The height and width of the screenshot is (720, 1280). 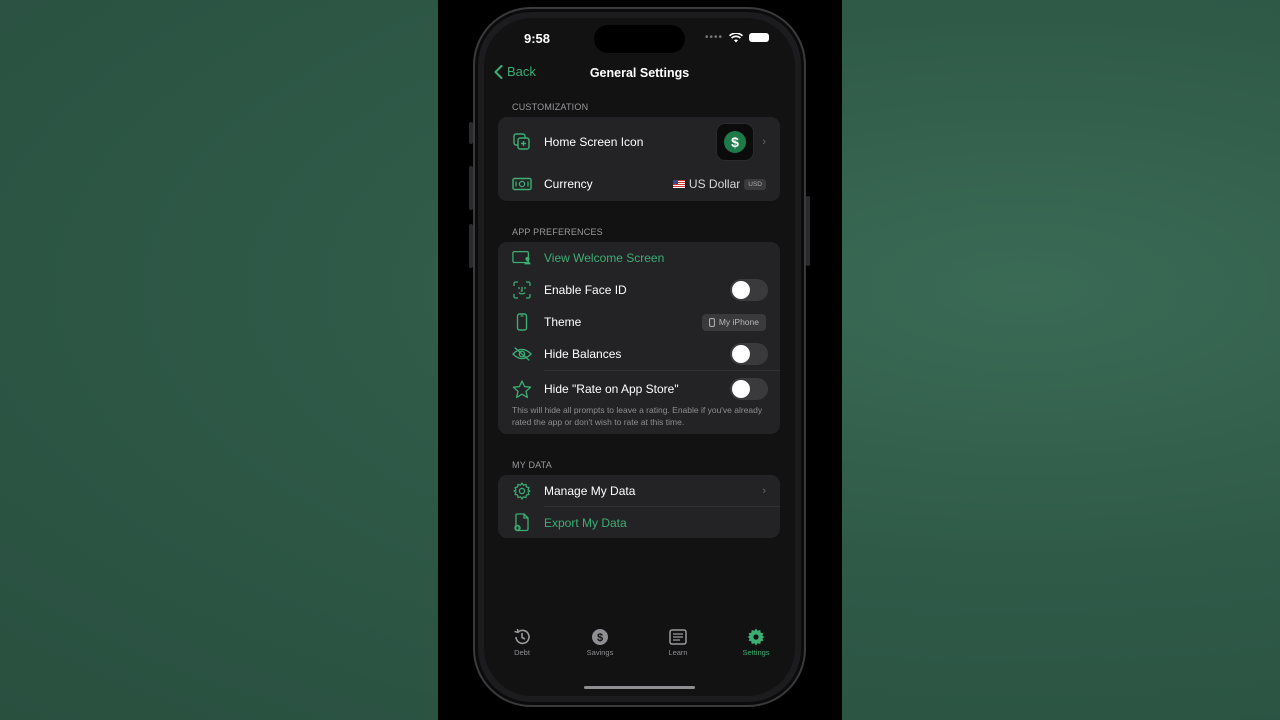 What do you see at coordinates (611, 389) in the screenshot?
I see `hide-rate-label: Hide "Rate on App Store"` at bounding box center [611, 389].